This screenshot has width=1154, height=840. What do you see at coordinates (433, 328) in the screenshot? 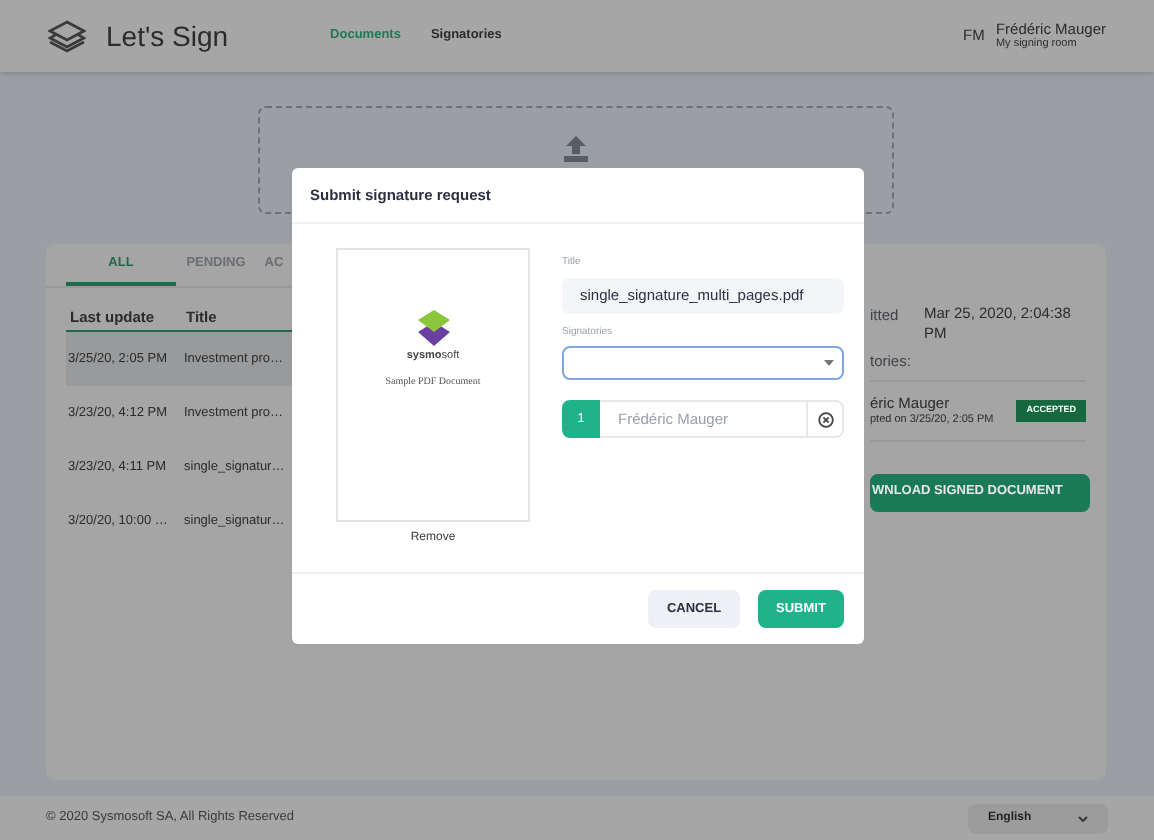
I see `brand-logo-icon` at bounding box center [433, 328].